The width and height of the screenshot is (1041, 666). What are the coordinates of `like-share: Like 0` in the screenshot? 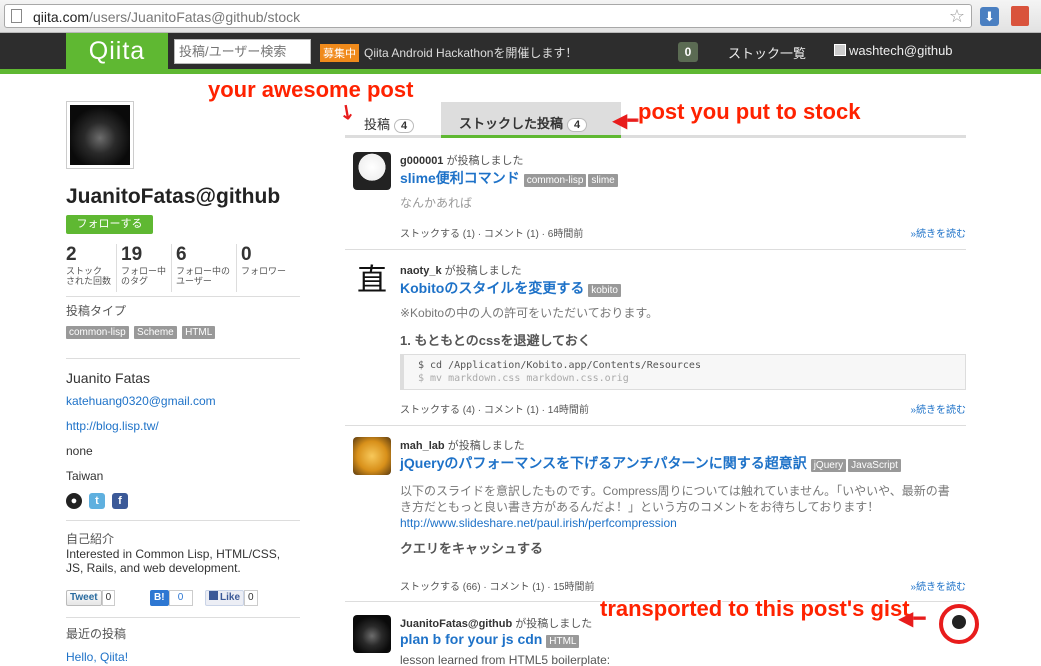 It's located at (231, 597).